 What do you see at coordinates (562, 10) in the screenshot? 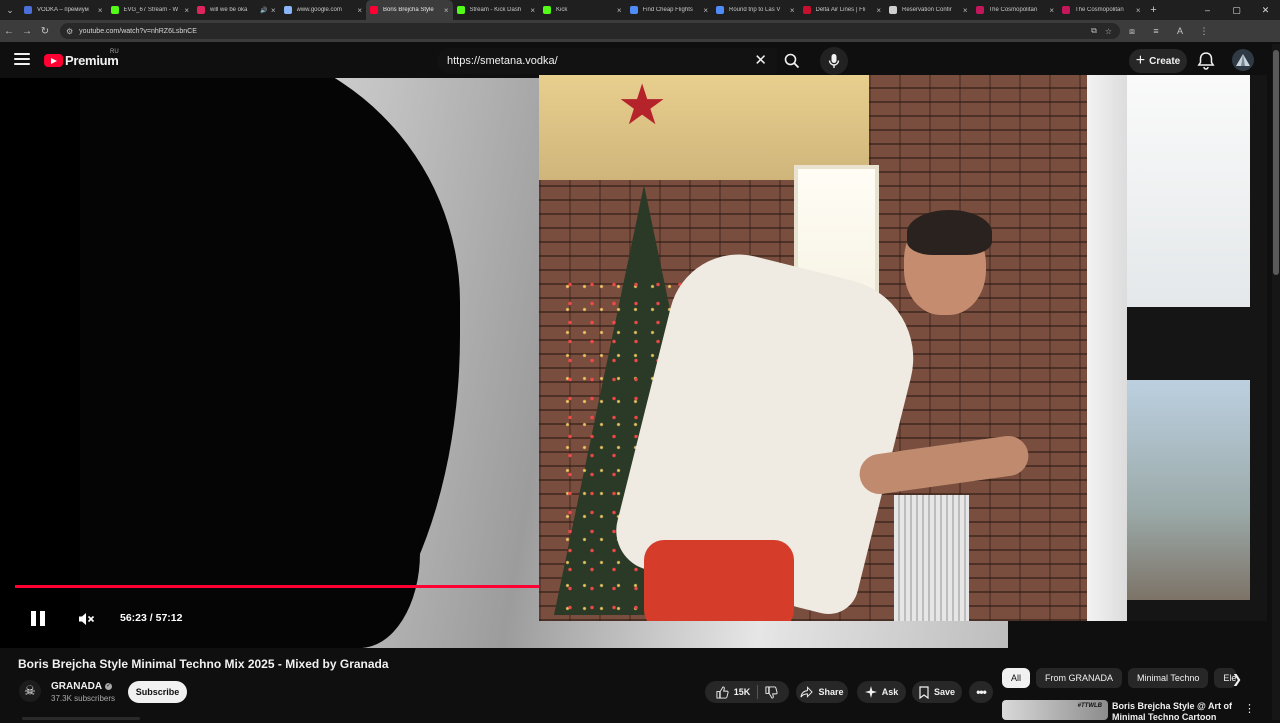
I see `tab-title: Kick` at bounding box center [562, 10].